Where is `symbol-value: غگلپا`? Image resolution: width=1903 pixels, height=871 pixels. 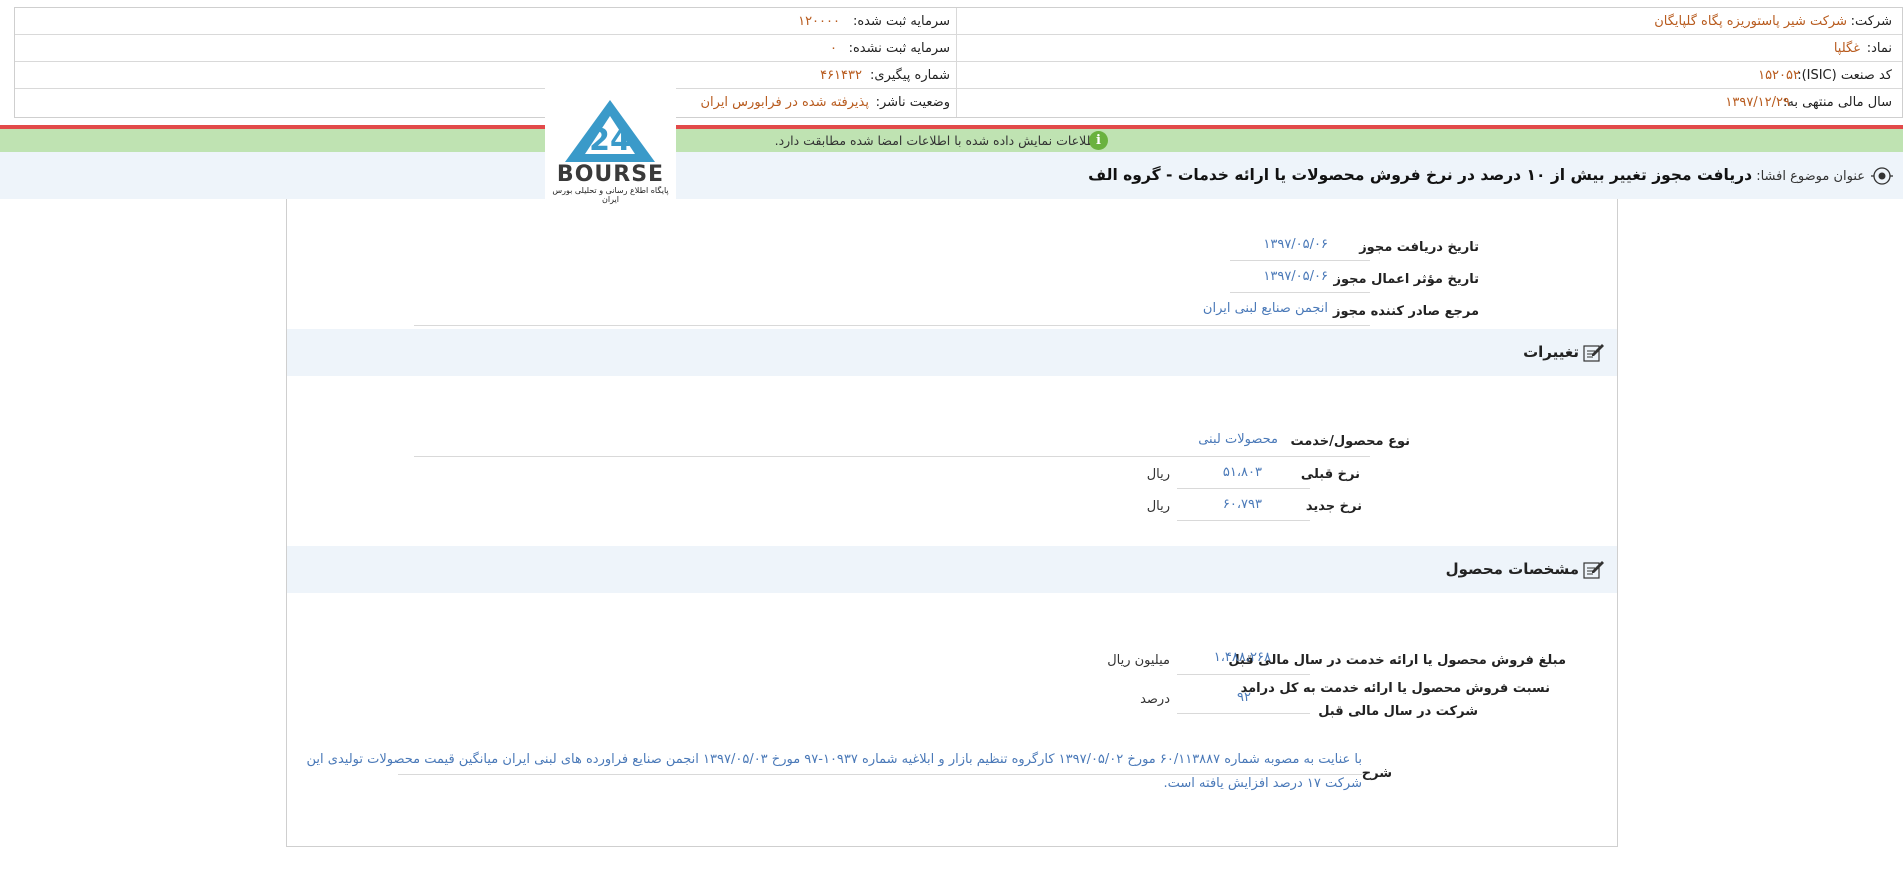 symbol-value: غگلپا is located at coordinates (1846, 48).